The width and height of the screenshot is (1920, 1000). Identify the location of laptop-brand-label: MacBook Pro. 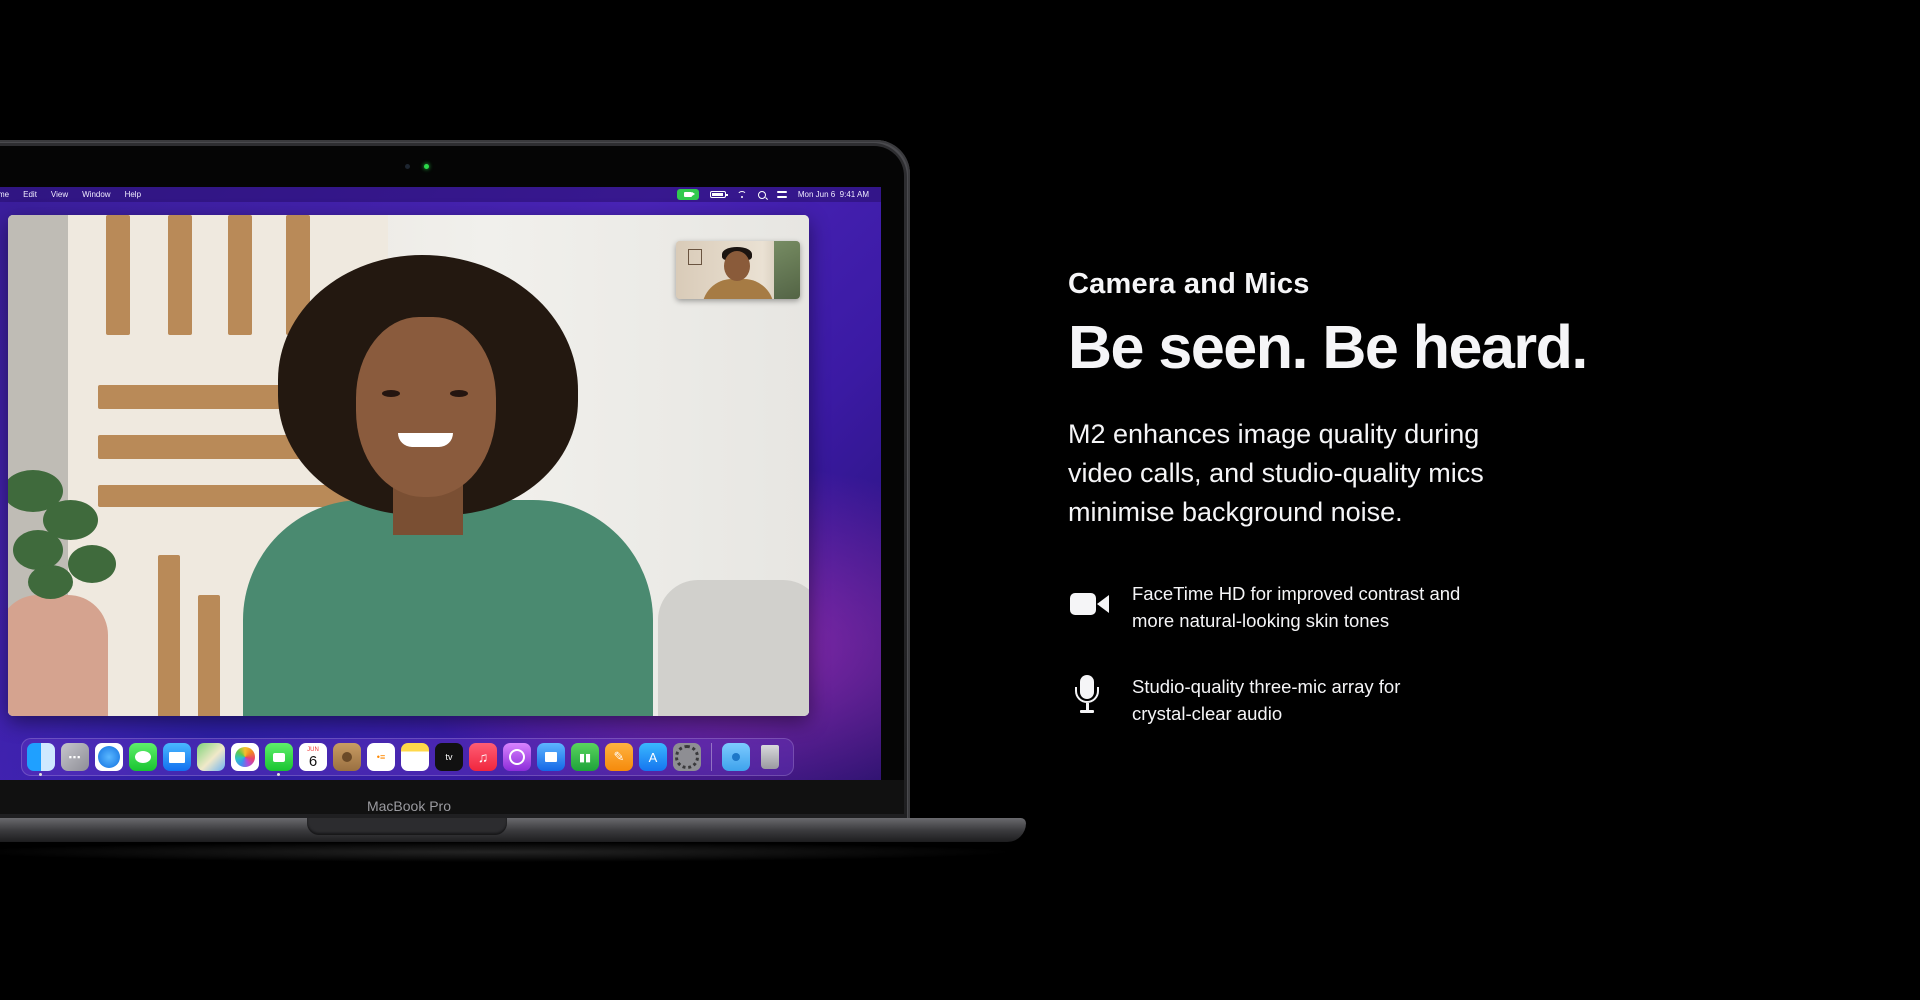
(409, 806).